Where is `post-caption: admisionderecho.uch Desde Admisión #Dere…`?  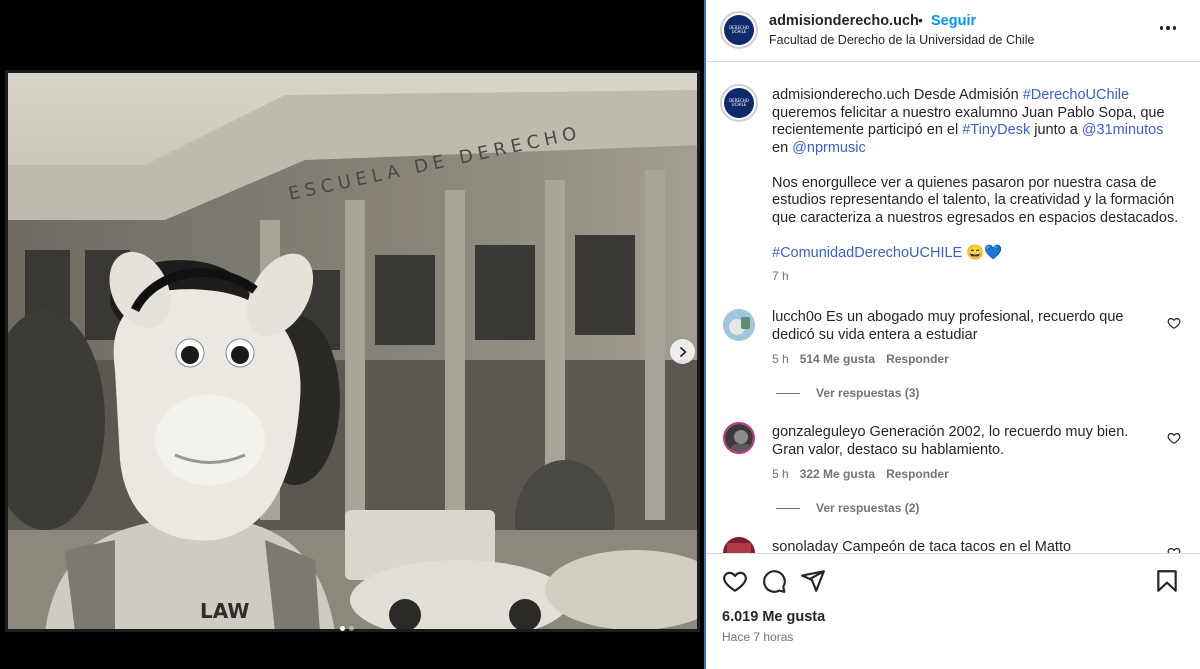 post-caption: admisionderecho.uch Desde Admisión #Dere… is located at coordinates (977, 183).